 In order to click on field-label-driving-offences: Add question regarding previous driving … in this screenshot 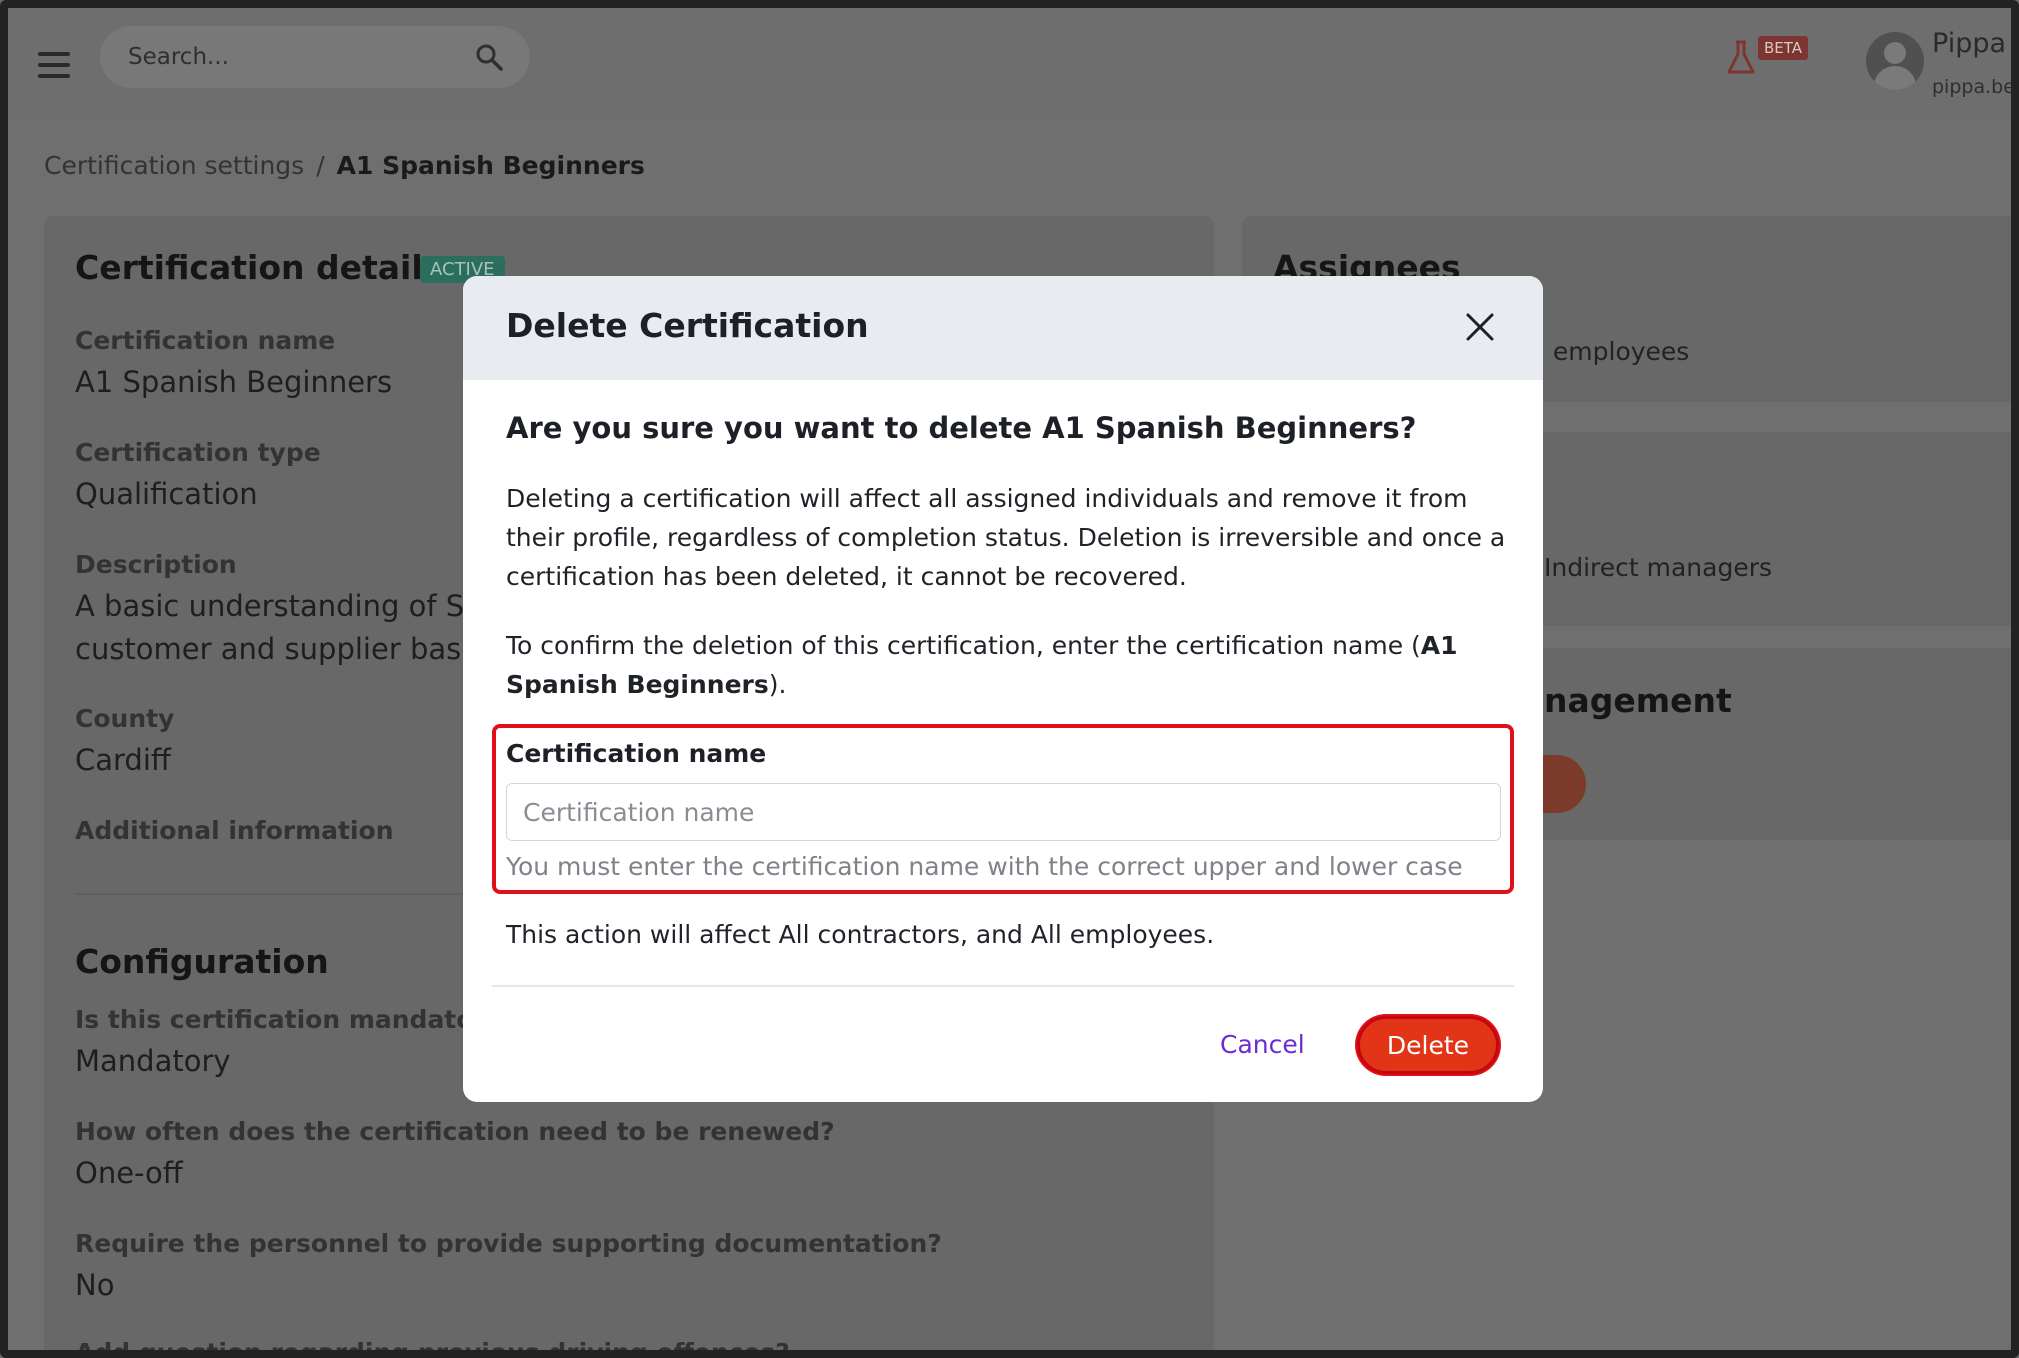, I will do `click(432, 1348)`.